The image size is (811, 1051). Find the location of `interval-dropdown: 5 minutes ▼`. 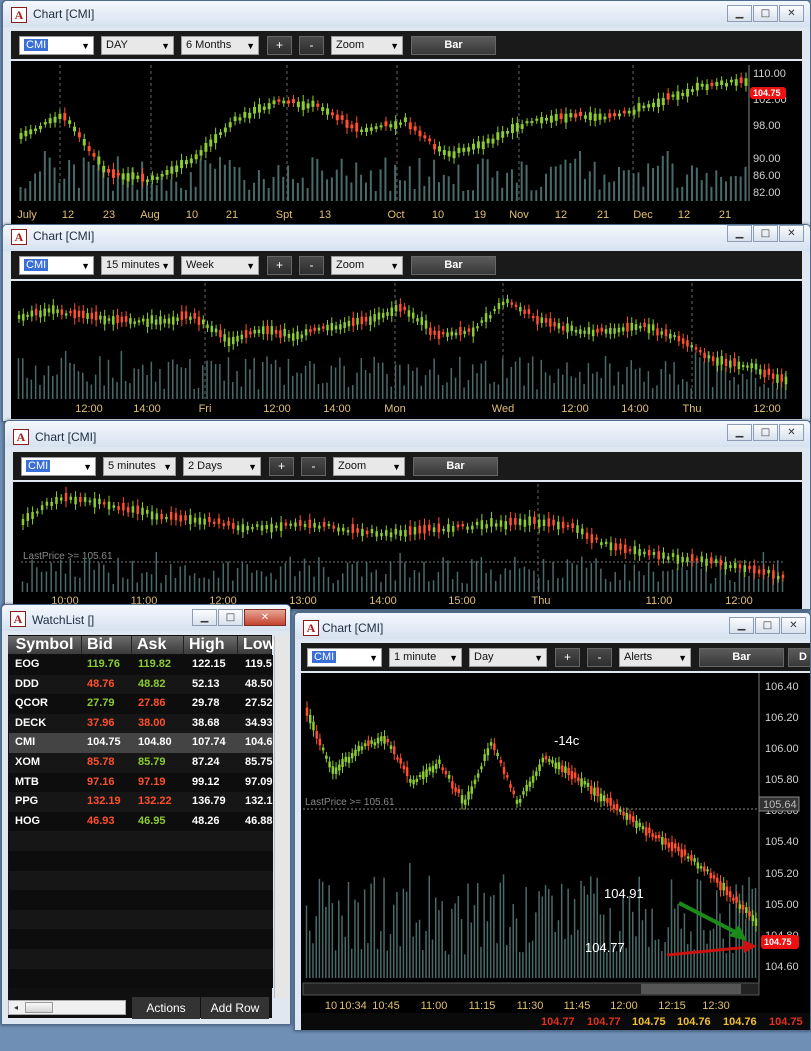

interval-dropdown: 5 minutes ▼ is located at coordinates (139, 466).